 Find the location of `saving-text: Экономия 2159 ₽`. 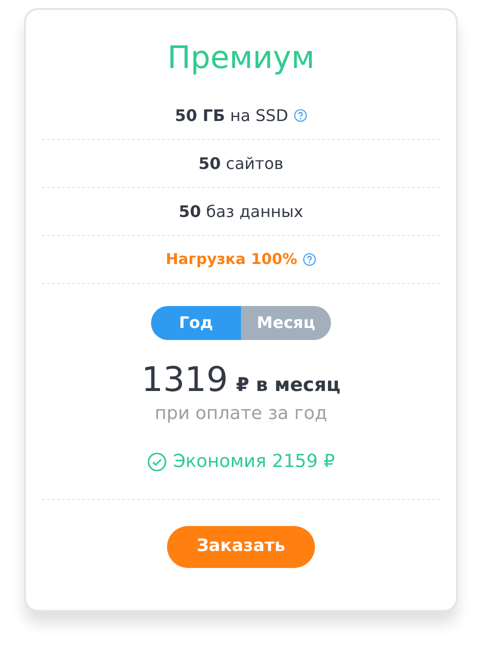

saving-text: Экономия 2159 ₽ is located at coordinates (254, 462).